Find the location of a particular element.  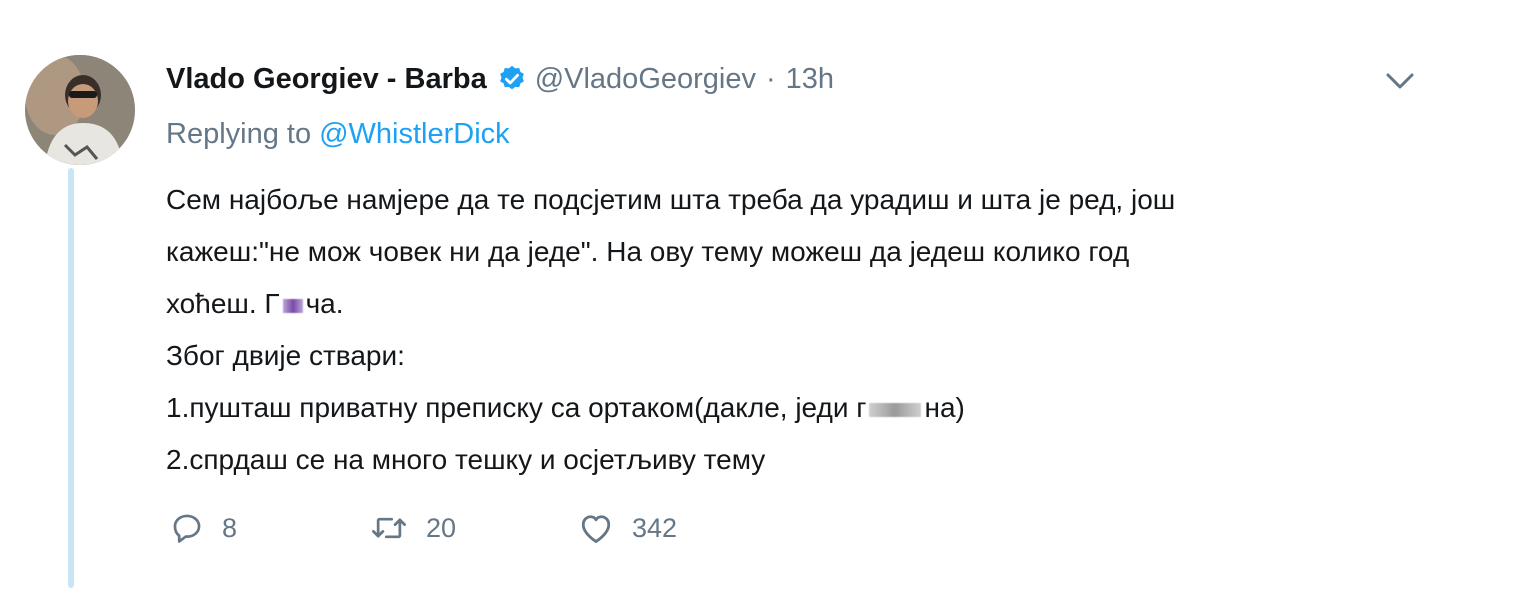

reply-bubble-icon is located at coordinates (187, 528).